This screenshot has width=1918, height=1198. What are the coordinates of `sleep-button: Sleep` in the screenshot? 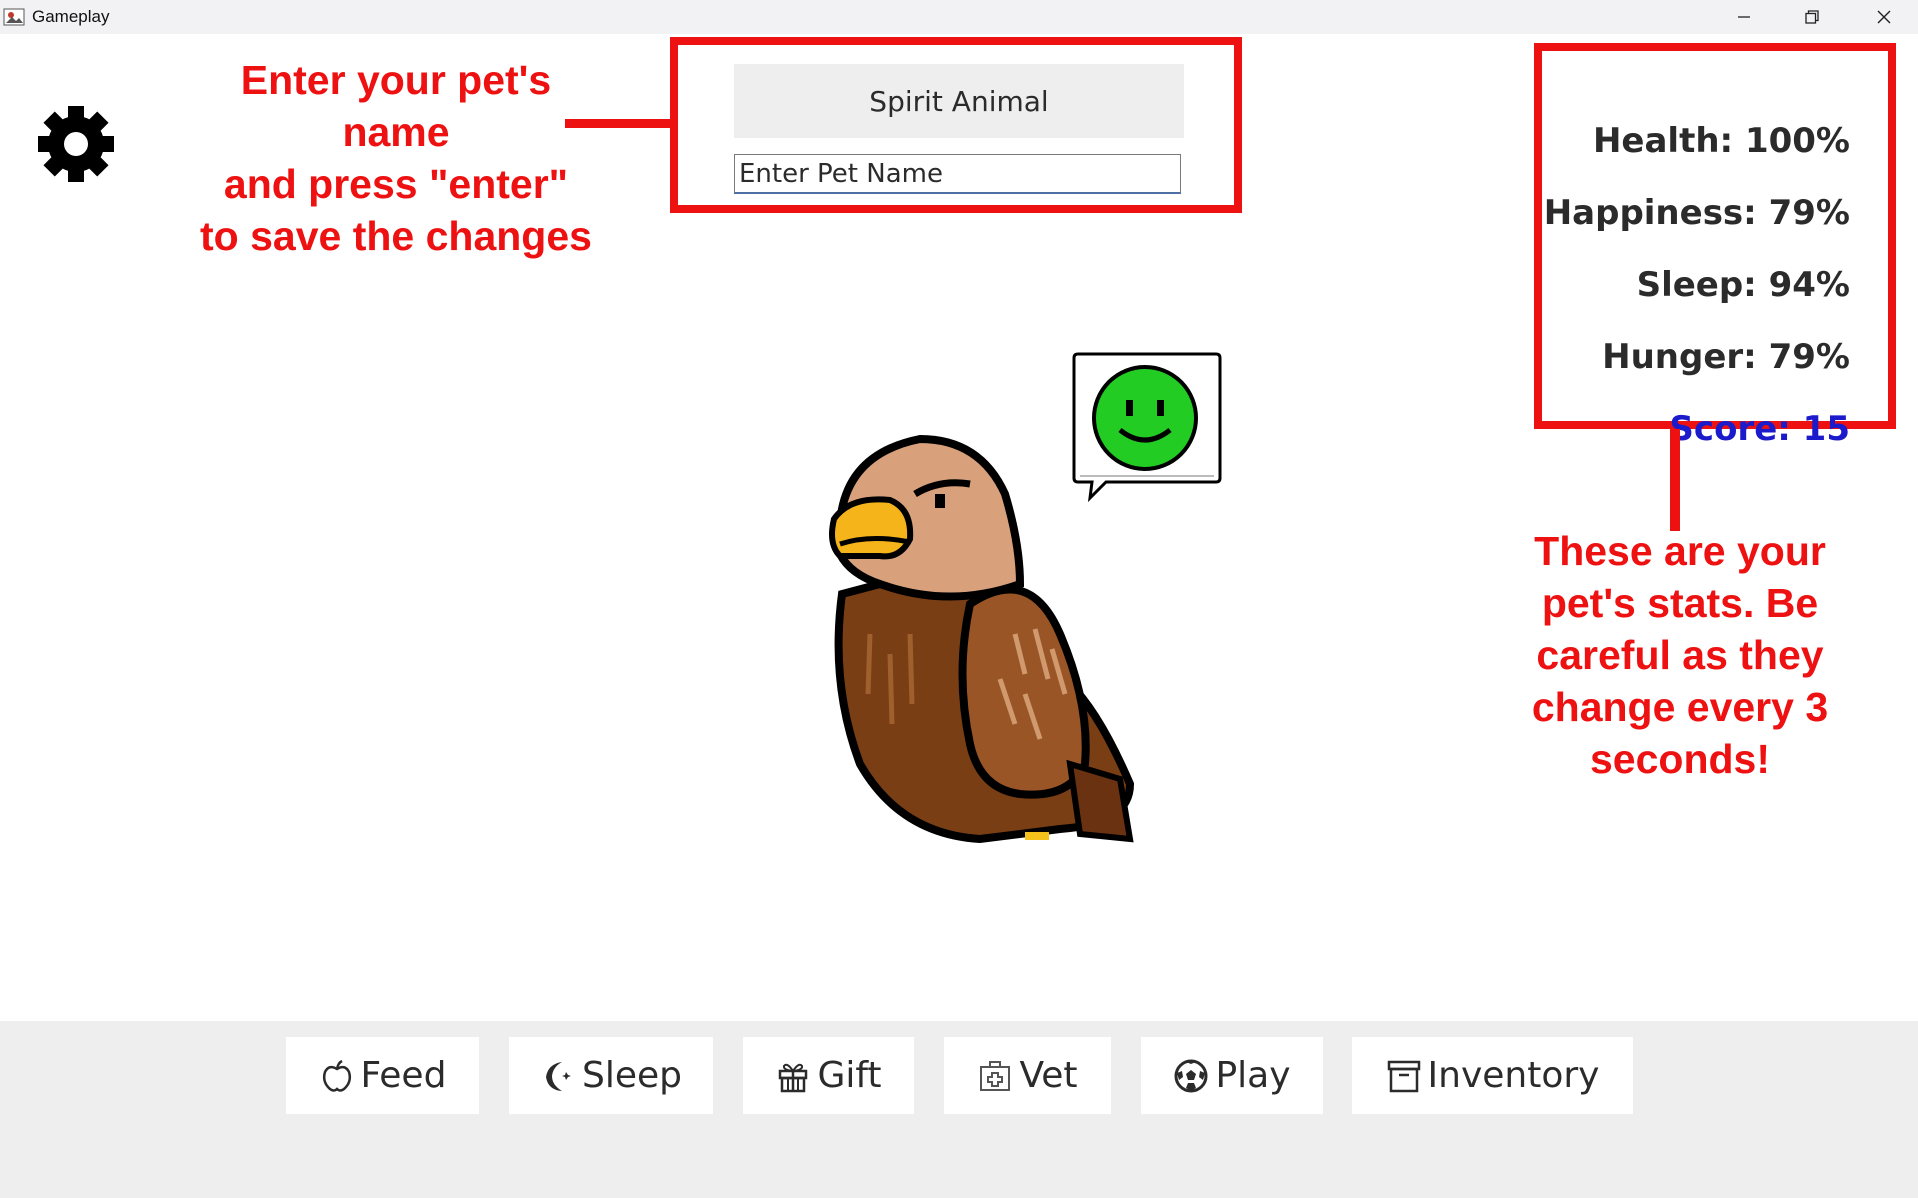 It's located at (611, 1075).